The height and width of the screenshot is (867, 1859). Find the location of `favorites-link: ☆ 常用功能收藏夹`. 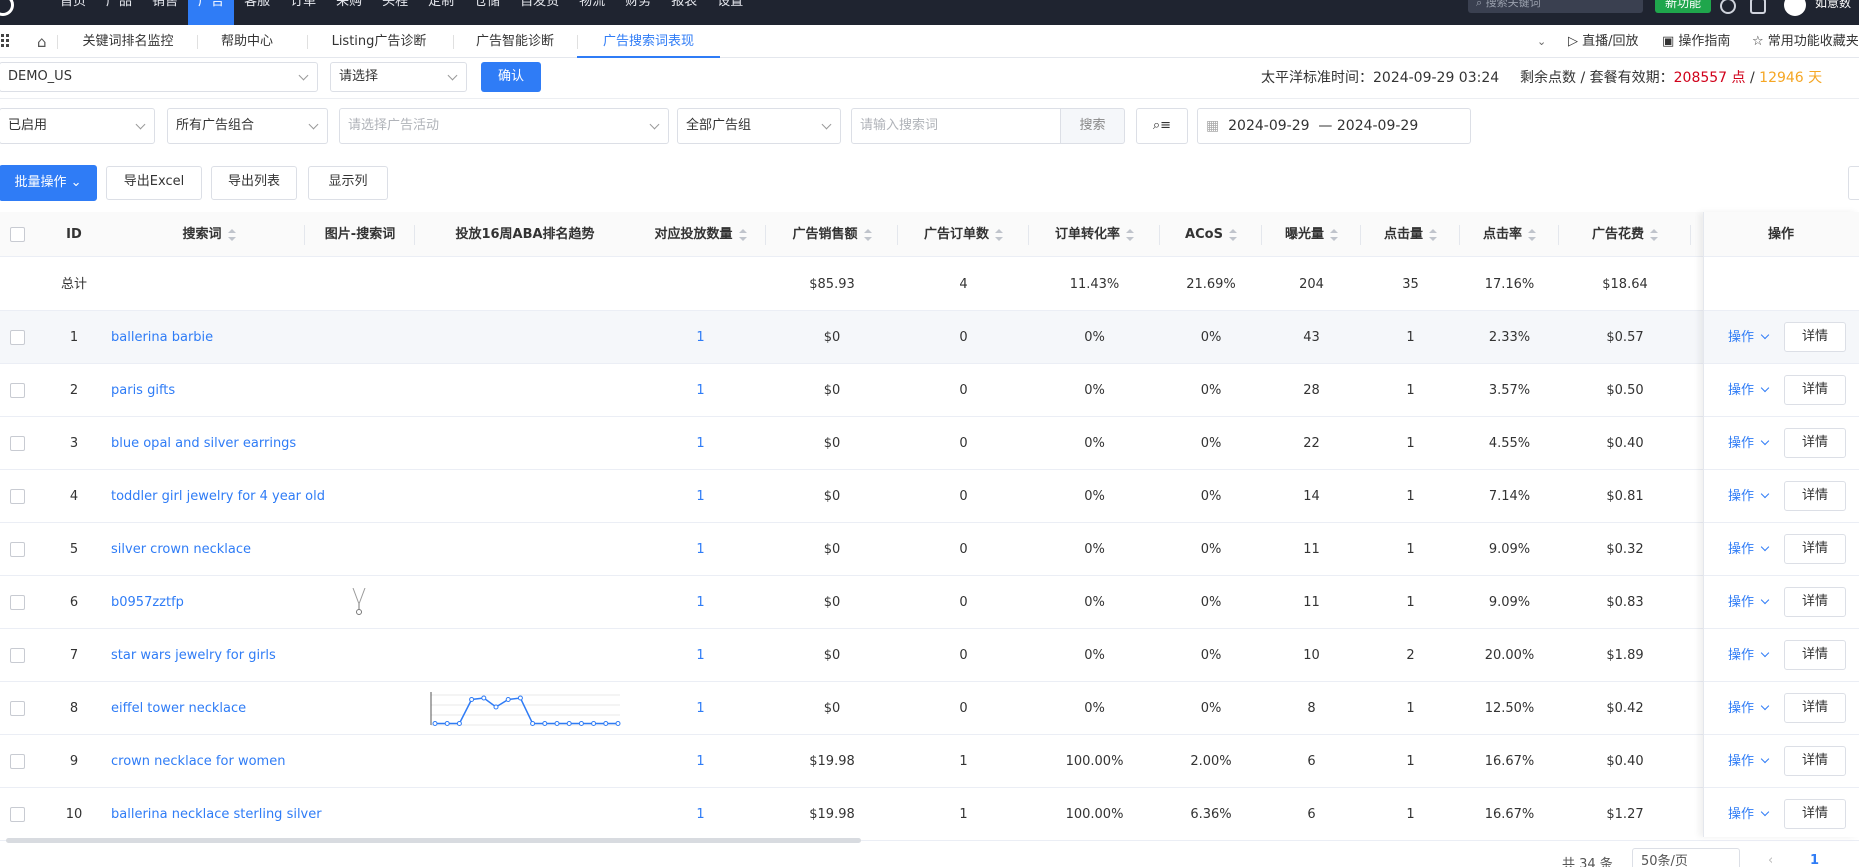

favorites-link: ☆ 常用功能收藏夹 is located at coordinates (1805, 41).